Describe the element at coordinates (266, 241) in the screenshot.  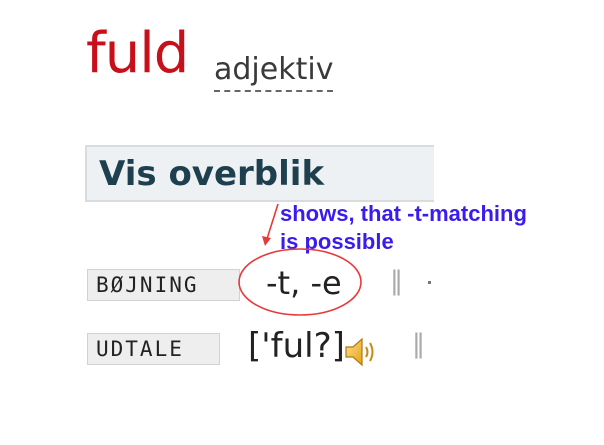
I see `annotation-arrow-head` at that location.